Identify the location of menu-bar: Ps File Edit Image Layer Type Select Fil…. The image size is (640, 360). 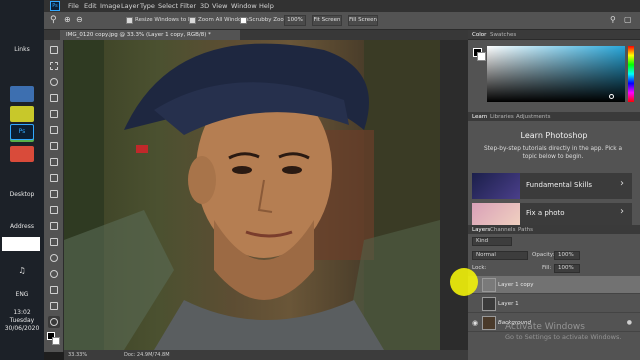
(342, 6).